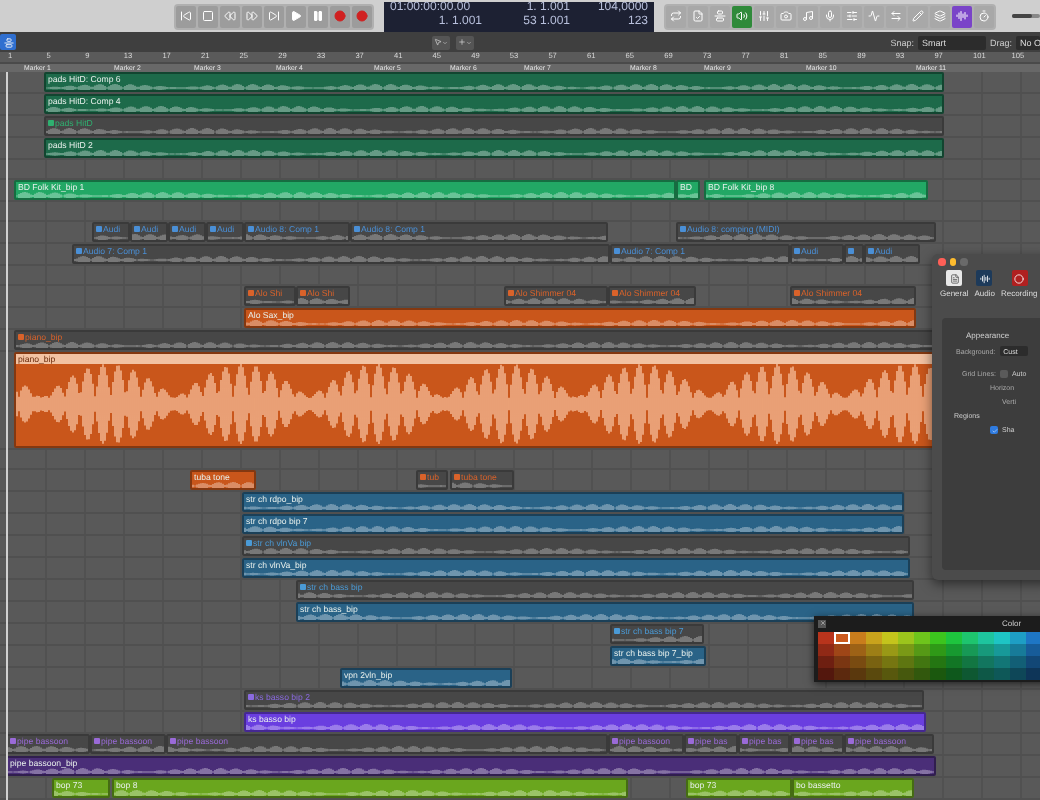 This screenshot has height=800, width=1040. I want to click on checkbox, so click(994, 430).